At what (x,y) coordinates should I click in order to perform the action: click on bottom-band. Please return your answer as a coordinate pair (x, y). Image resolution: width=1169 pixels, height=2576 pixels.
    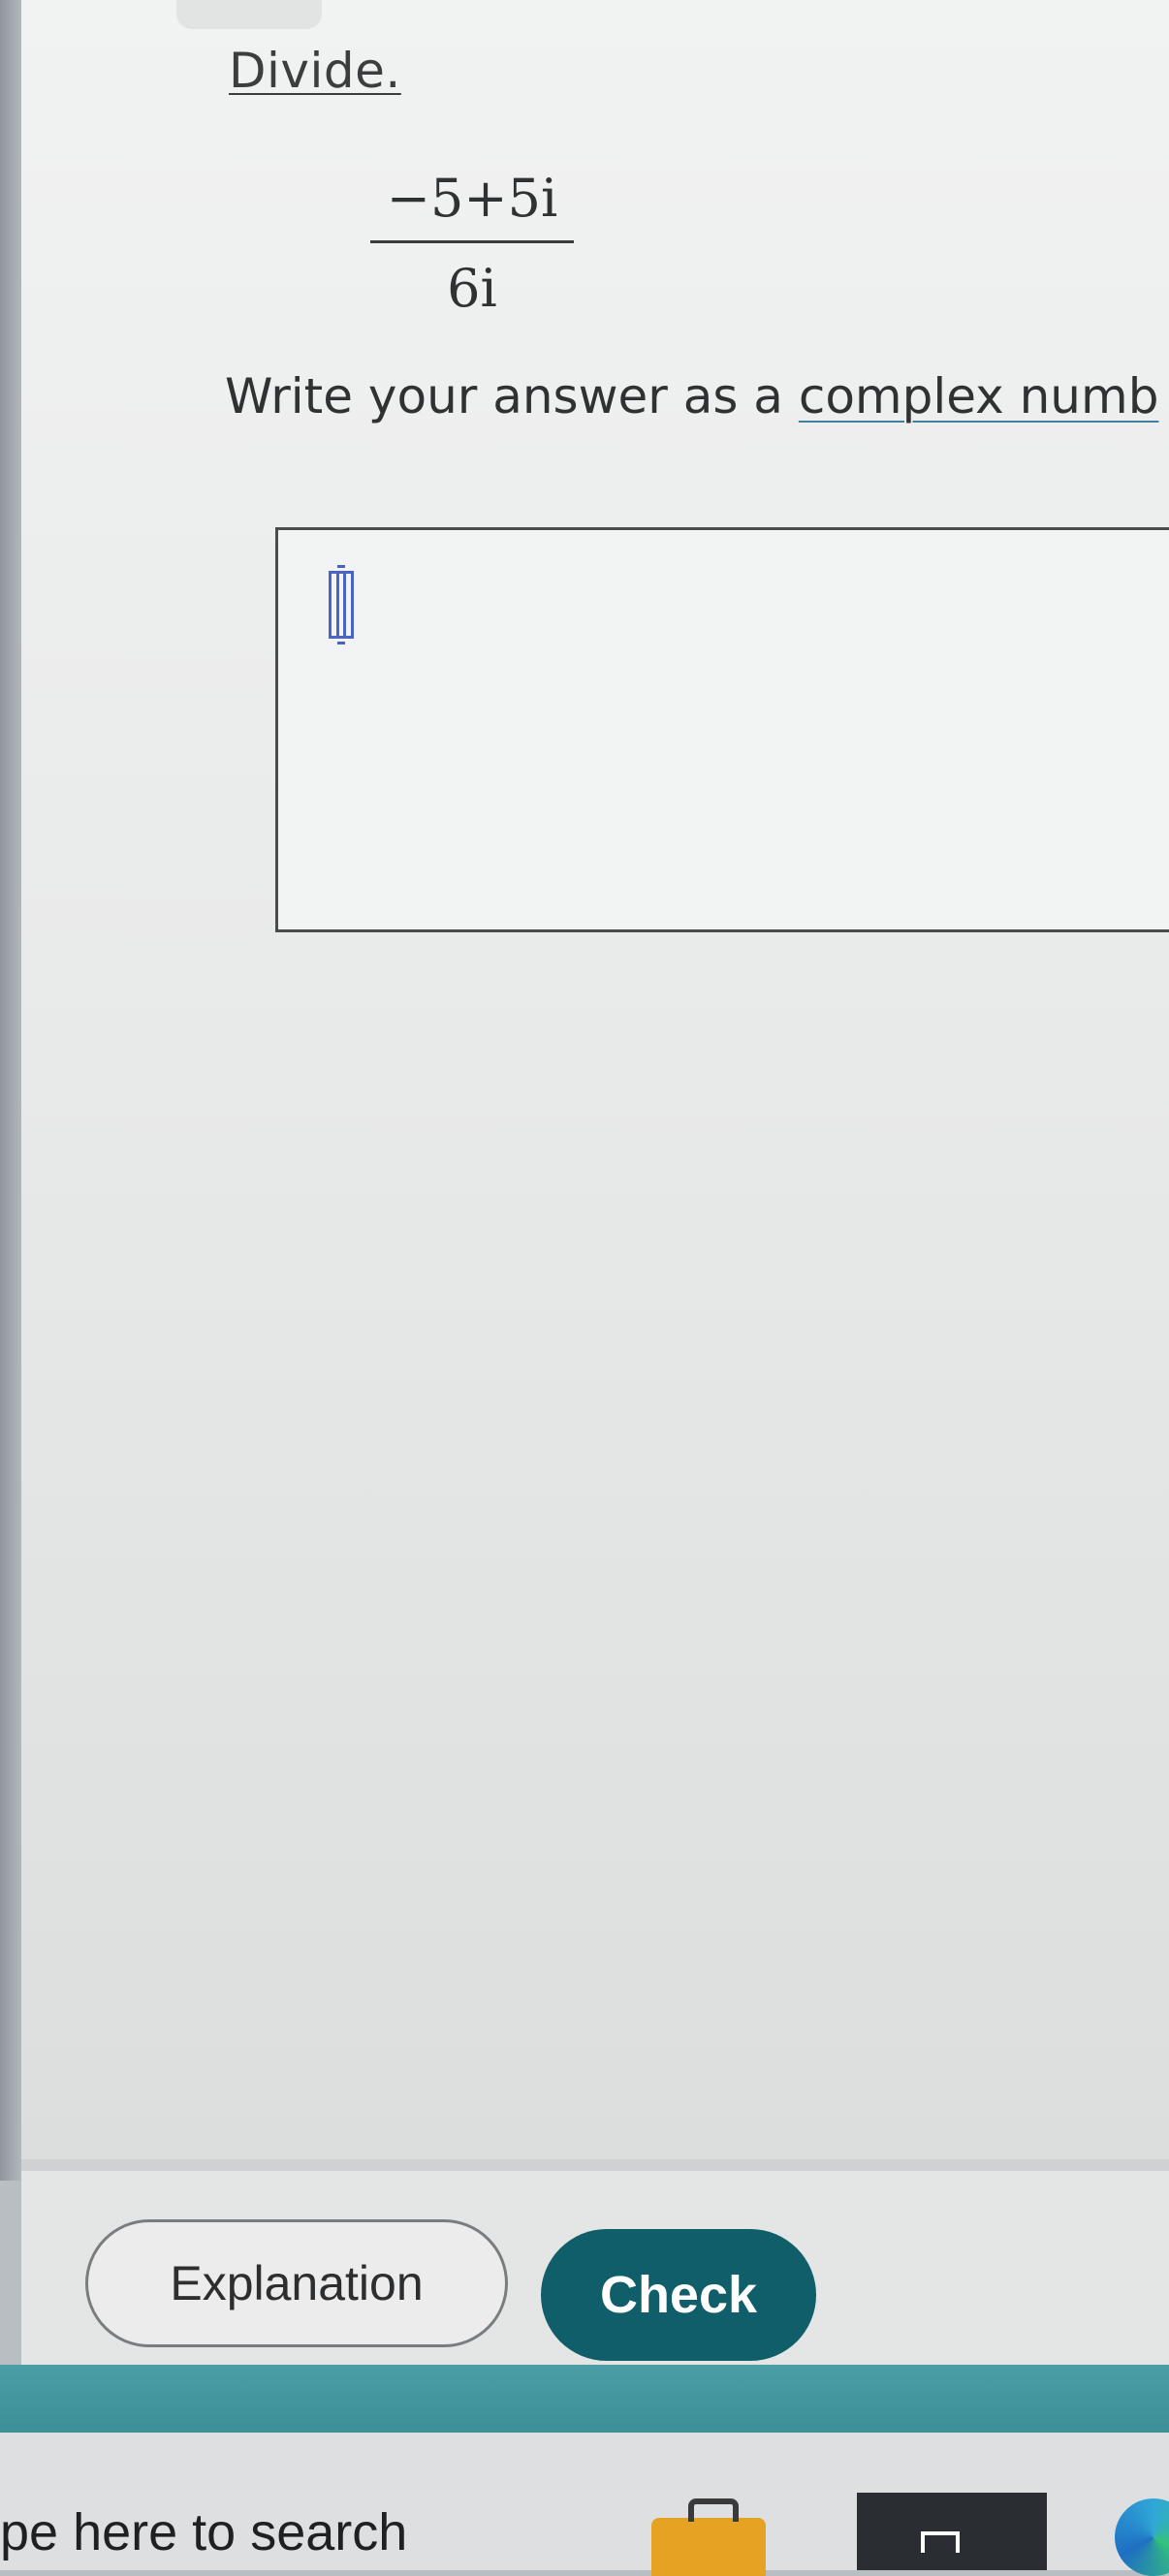
    Looking at the image, I should click on (584, 2399).